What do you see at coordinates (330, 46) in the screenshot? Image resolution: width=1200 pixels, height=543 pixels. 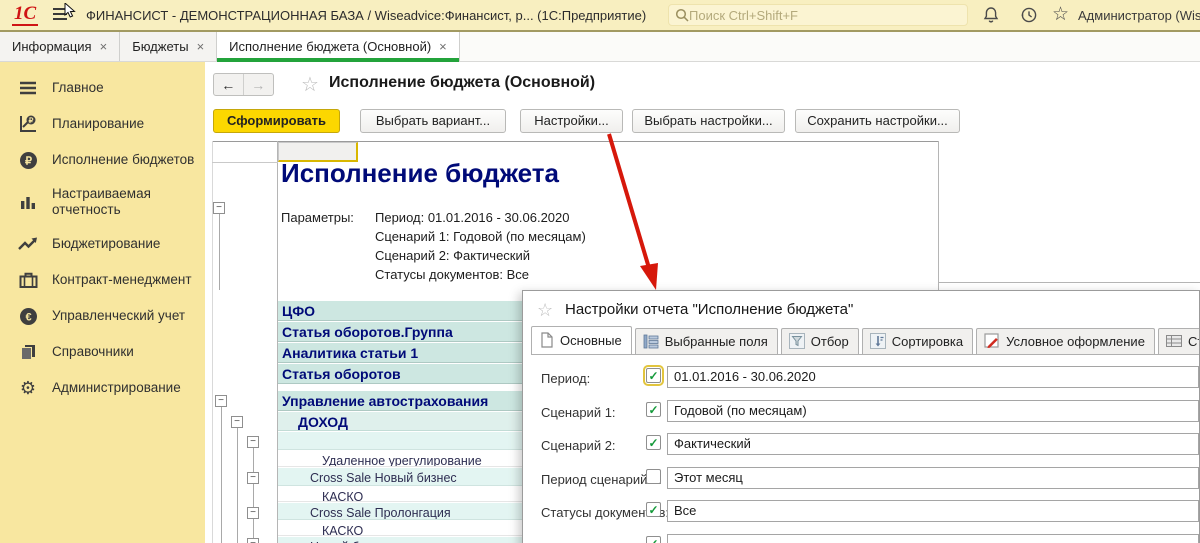 I see `tab-label: Исполнение бюджета (Основной)` at bounding box center [330, 46].